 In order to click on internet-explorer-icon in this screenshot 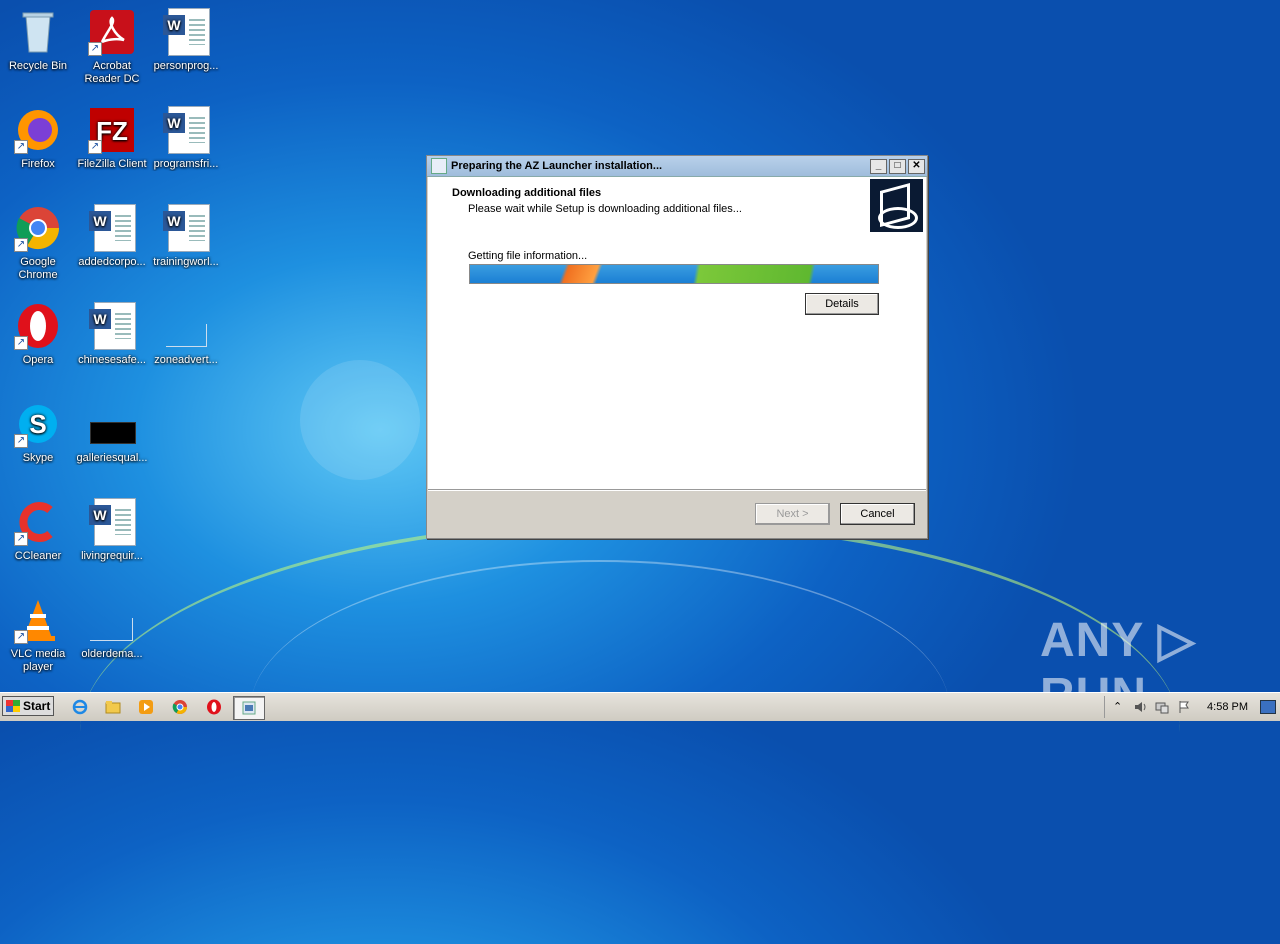, I will do `click(80, 707)`.